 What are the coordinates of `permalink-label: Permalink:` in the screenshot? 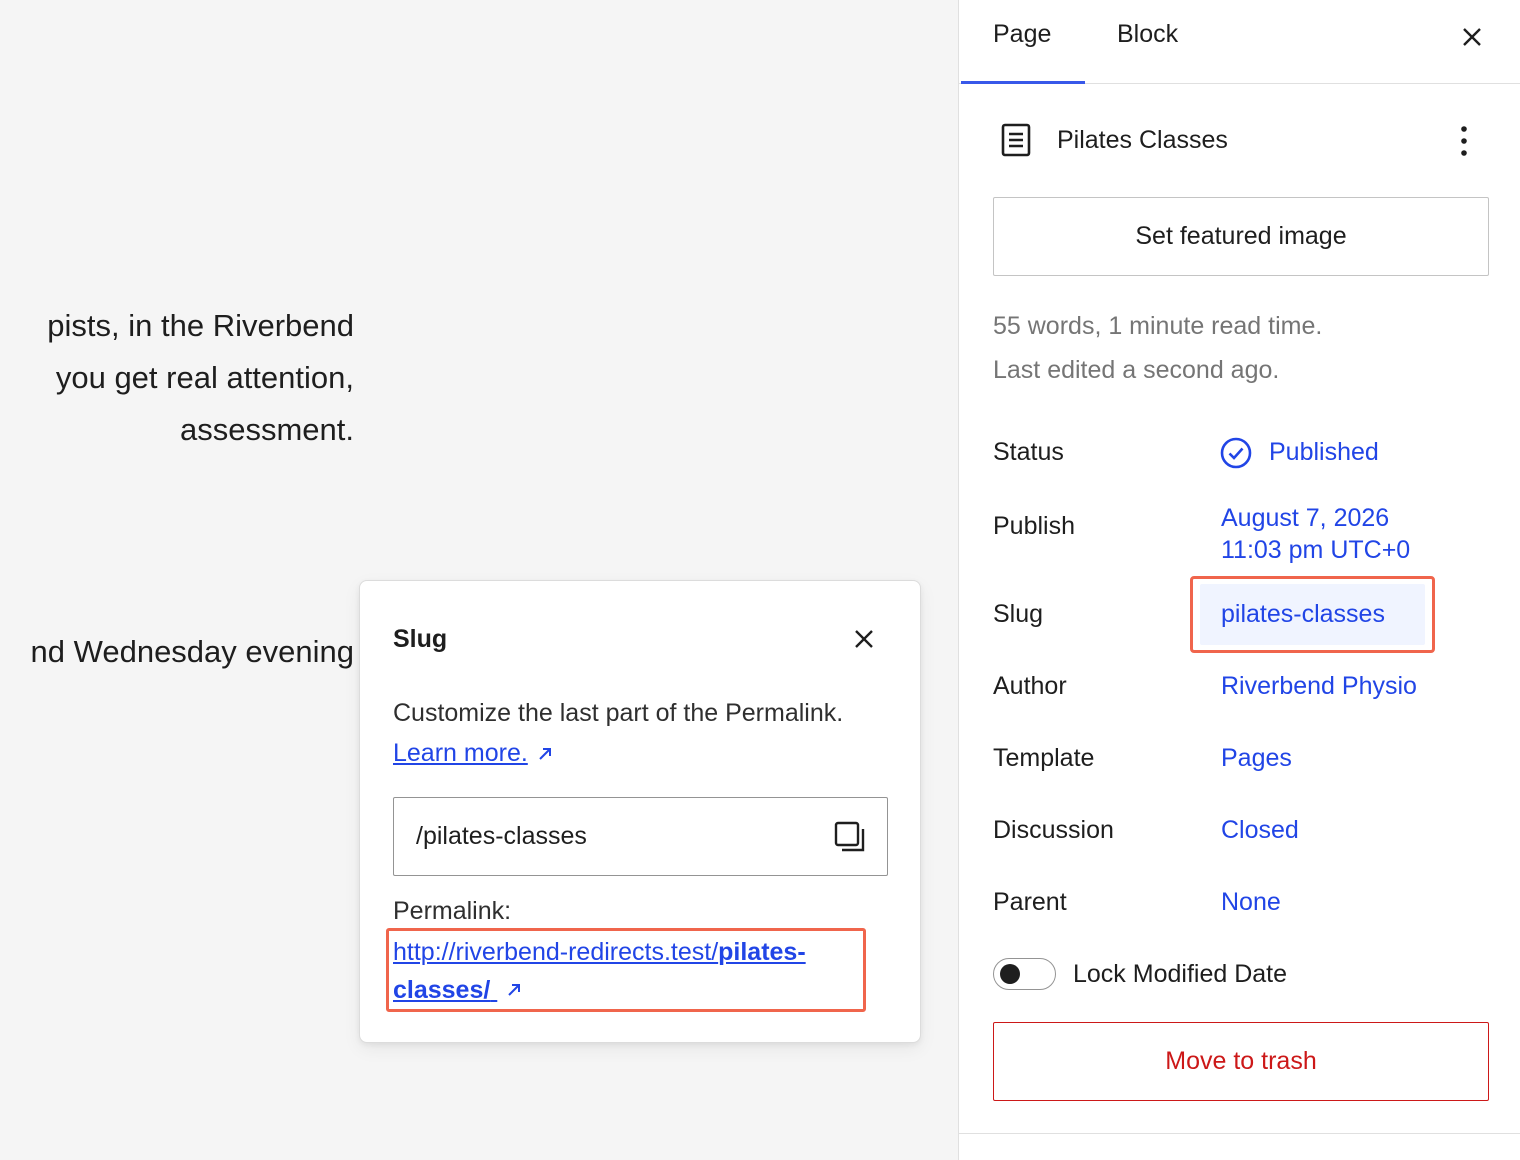 It's located at (452, 911).